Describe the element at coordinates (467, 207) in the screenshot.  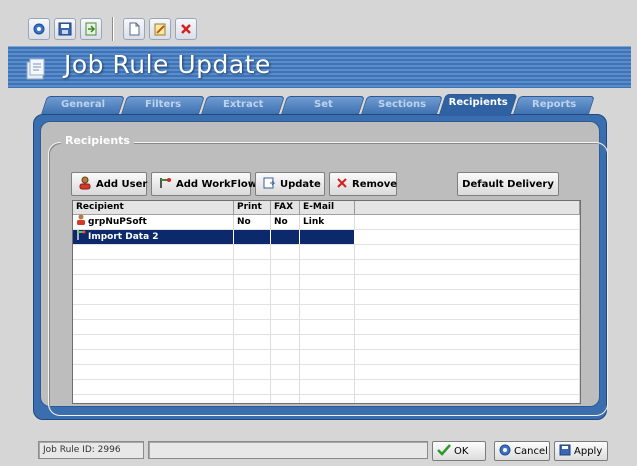
I see `column-header-blank` at that location.